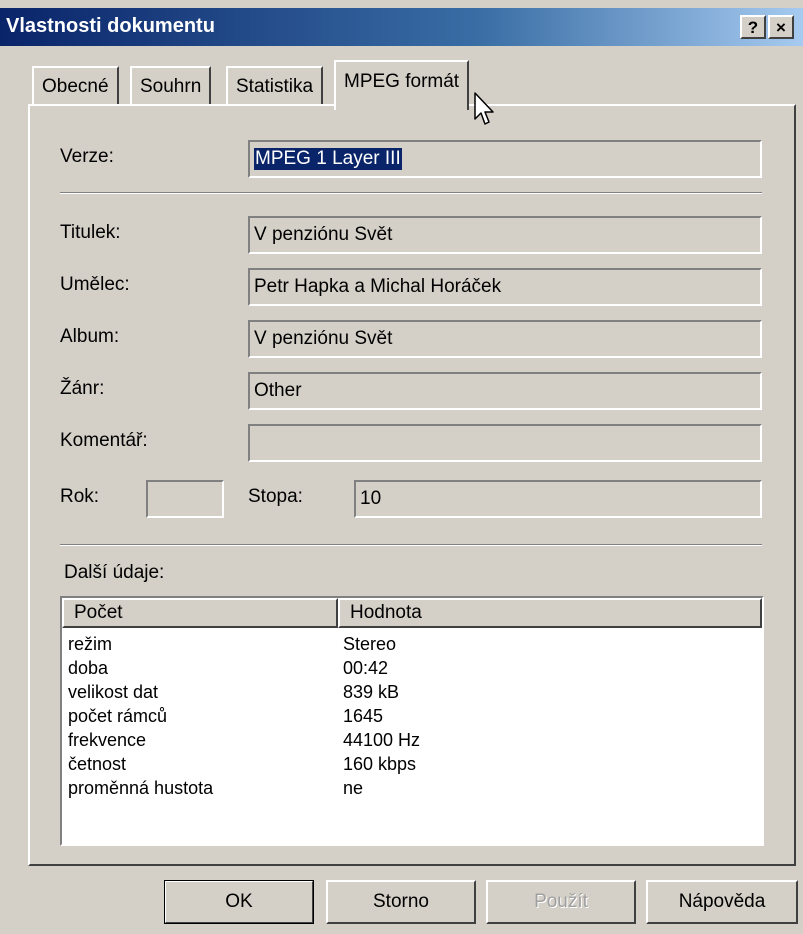 Image resolution: width=803 pixels, height=934 pixels. What do you see at coordinates (505, 339) in the screenshot?
I see `album-field: V penziónu Svět` at bounding box center [505, 339].